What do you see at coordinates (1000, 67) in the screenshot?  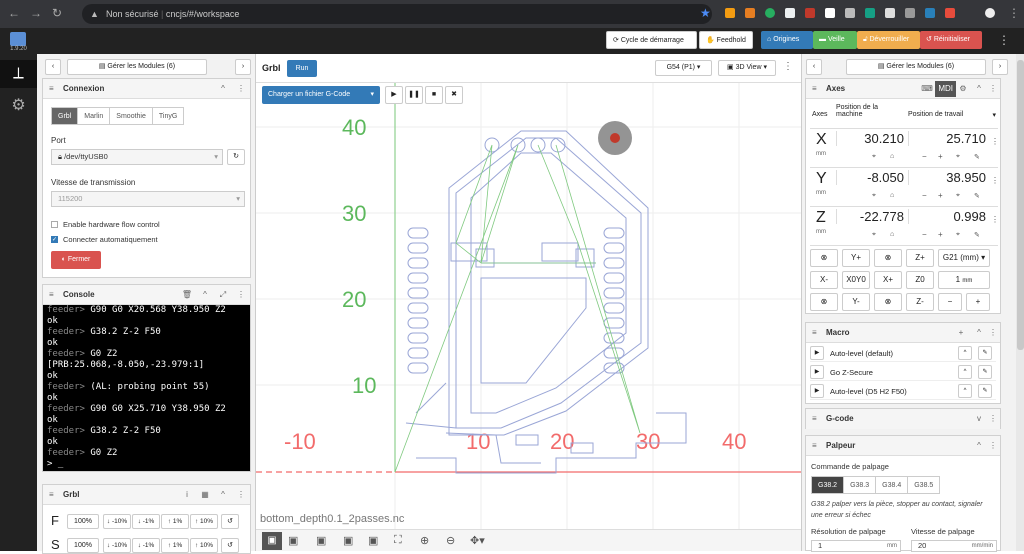 I see `expand-right-button: ›` at bounding box center [1000, 67].